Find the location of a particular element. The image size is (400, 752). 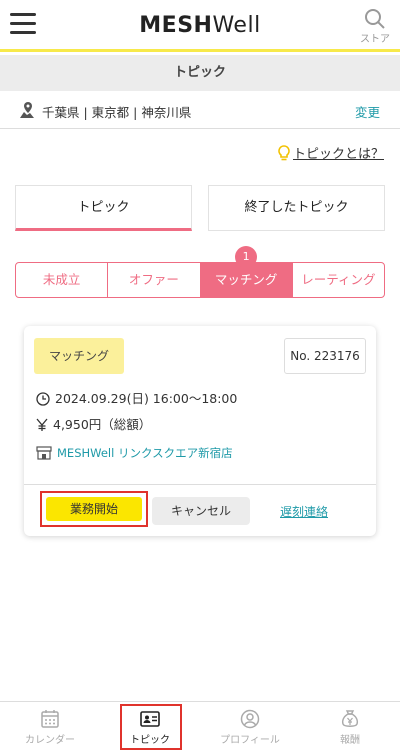

app-logo: MESHWell is located at coordinates (200, 25).